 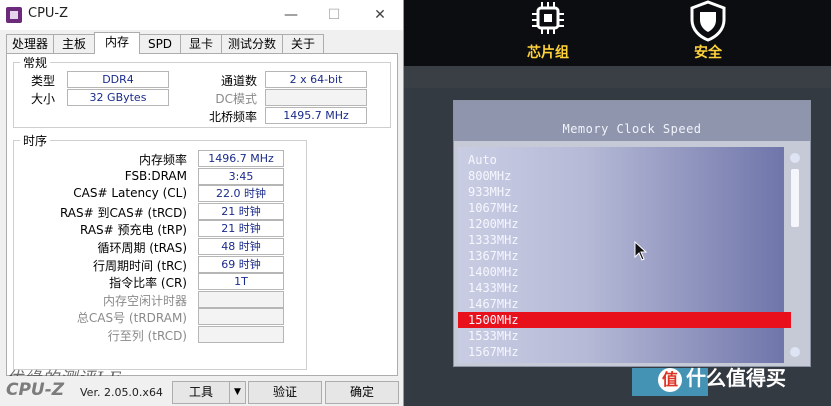 I want to click on type-value: DDR4, so click(x=118, y=79).